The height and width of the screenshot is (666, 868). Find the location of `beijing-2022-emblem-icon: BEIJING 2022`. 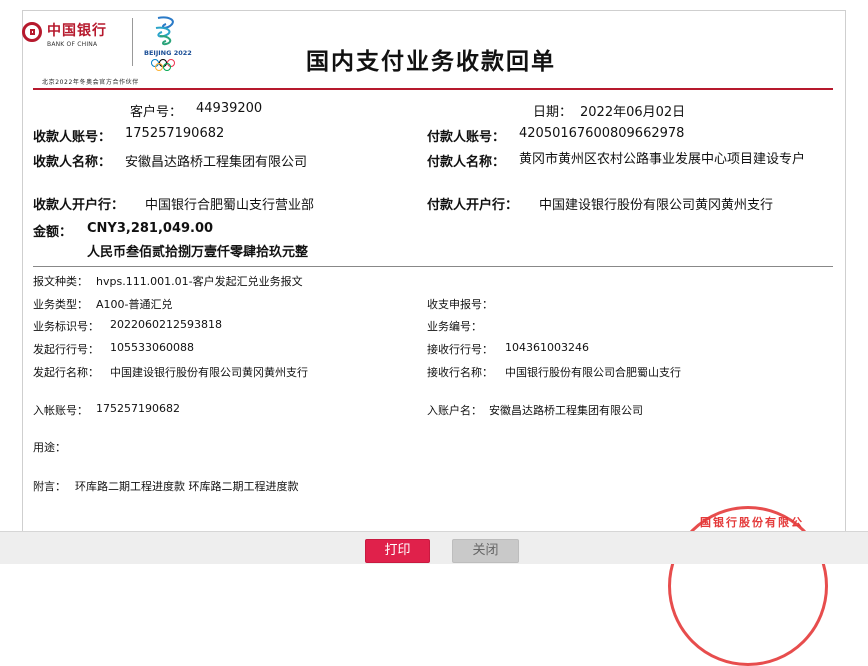

beijing-2022-emblem-icon: BEIJING 2022 is located at coordinates (168, 43).